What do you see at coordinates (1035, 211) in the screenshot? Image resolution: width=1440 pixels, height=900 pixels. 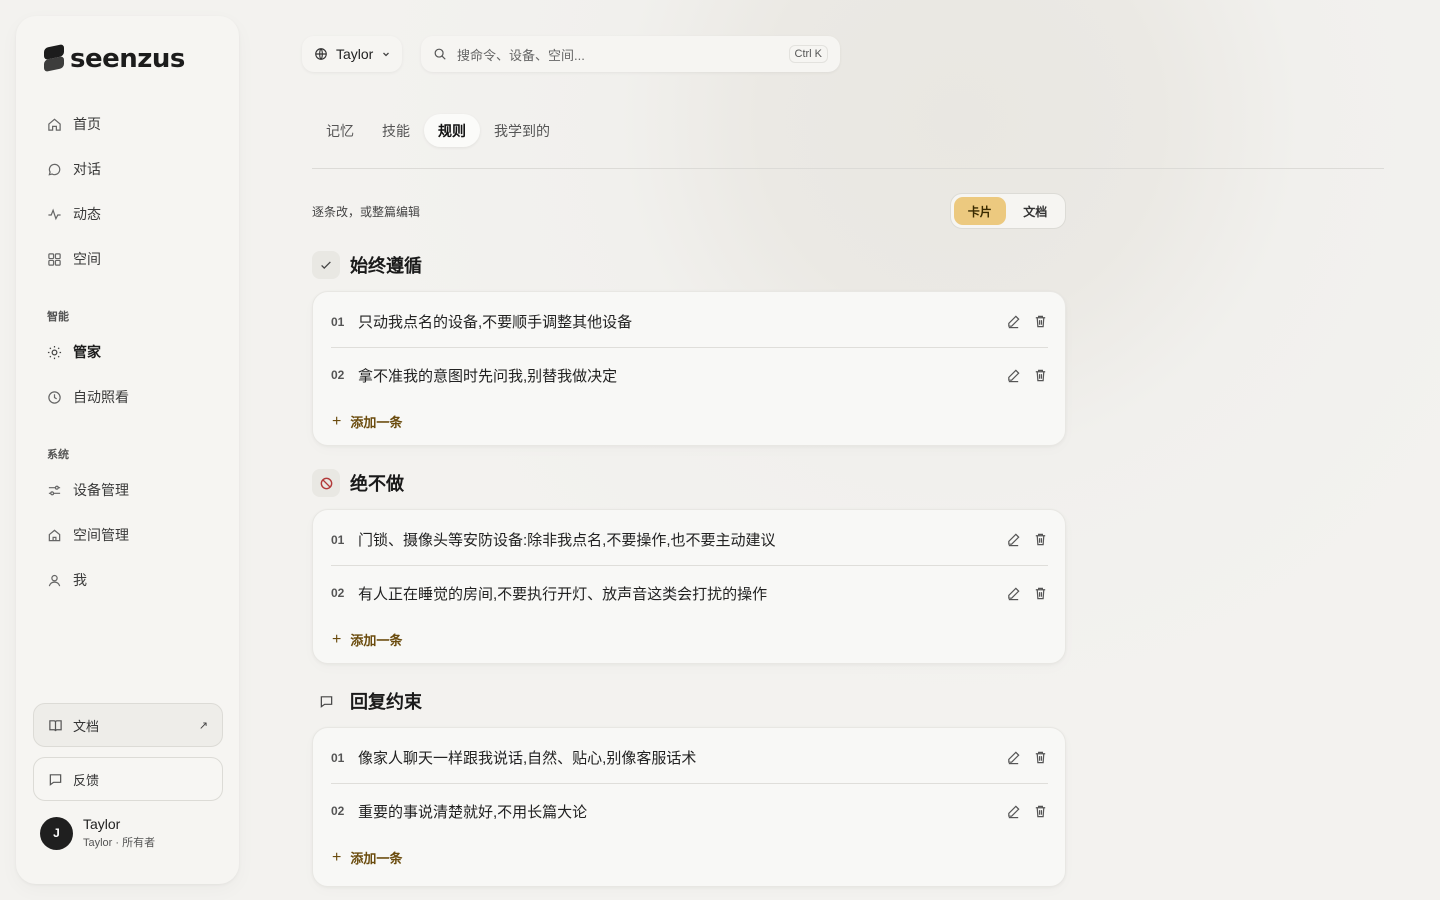 I see `view-doc-button: 文档` at bounding box center [1035, 211].